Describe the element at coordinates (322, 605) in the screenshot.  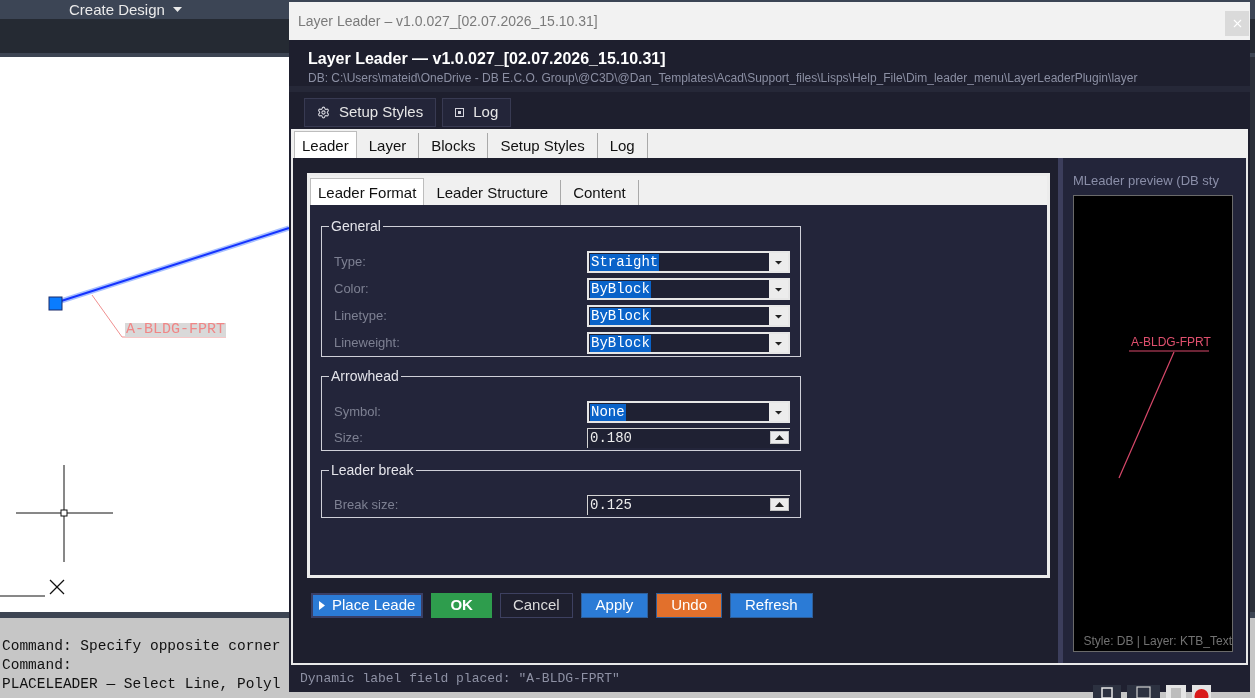
I see `play-icon` at that location.